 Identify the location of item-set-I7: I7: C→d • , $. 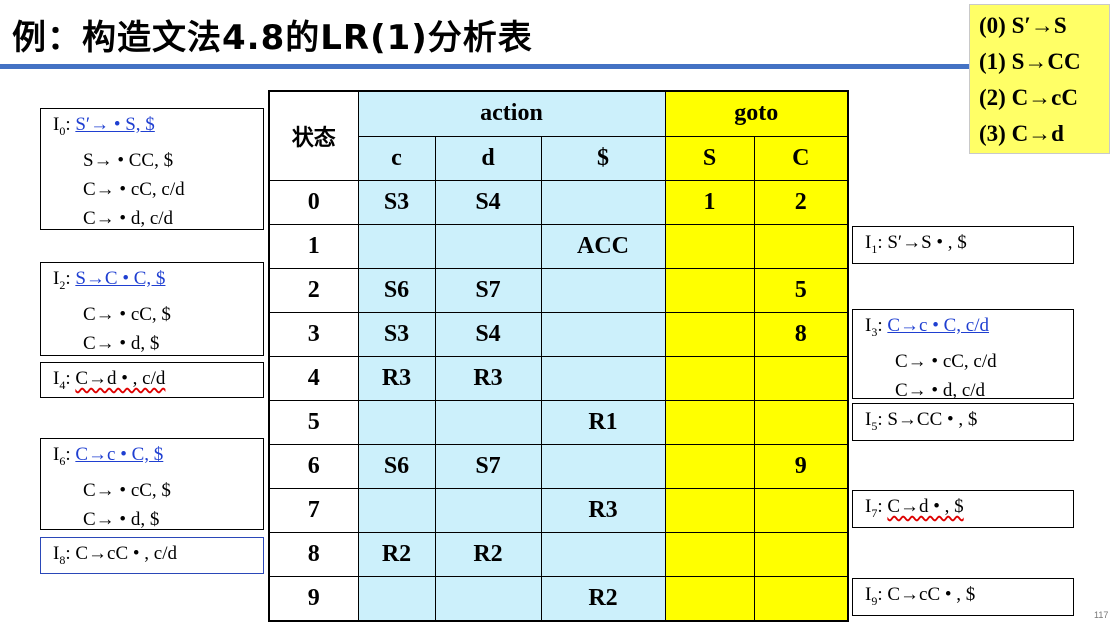
(963, 509).